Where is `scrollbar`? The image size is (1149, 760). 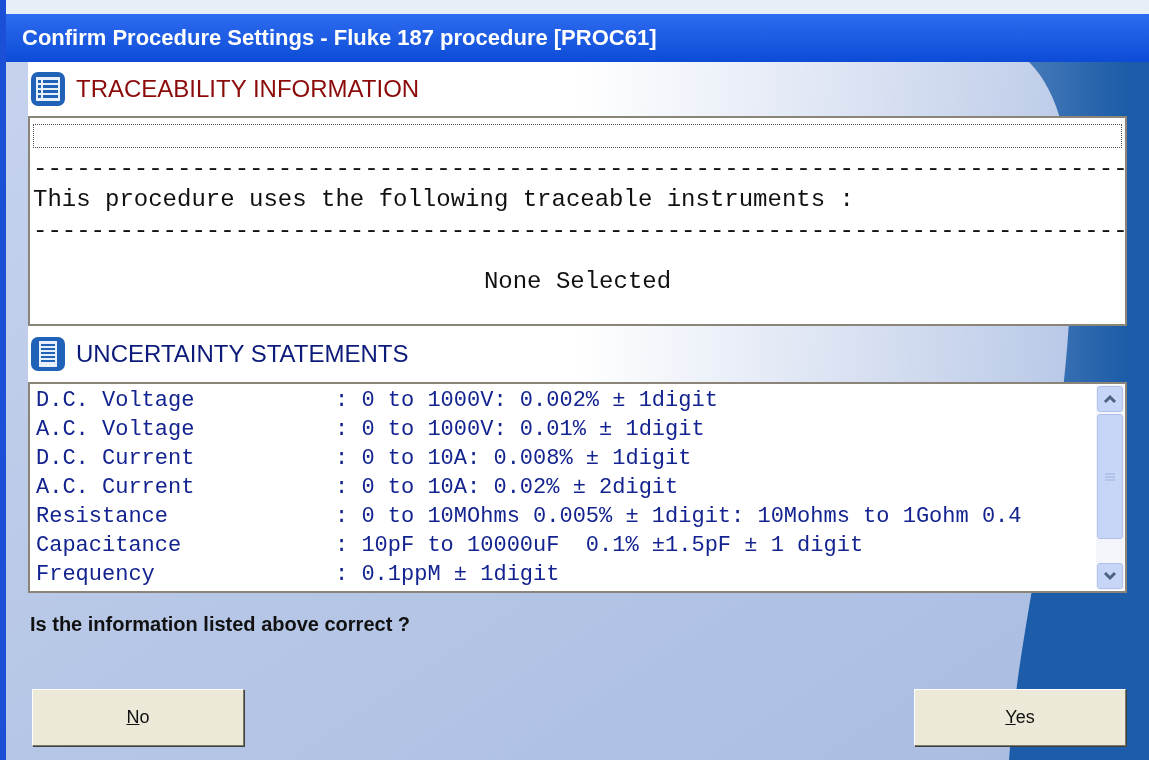 scrollbar is located at coordinates (1110, 487).